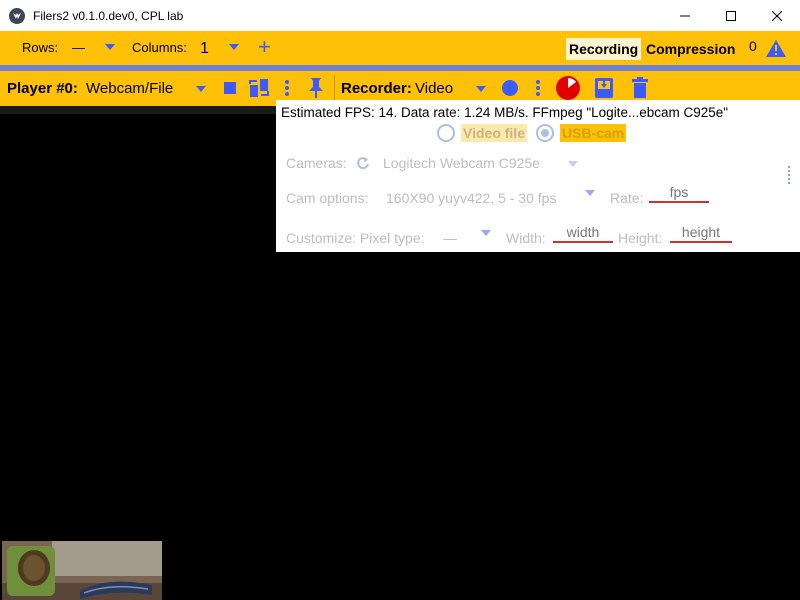 This screenshot has height=600, width=800. I want to click on player-label: Player #0:, so click(42, 88).